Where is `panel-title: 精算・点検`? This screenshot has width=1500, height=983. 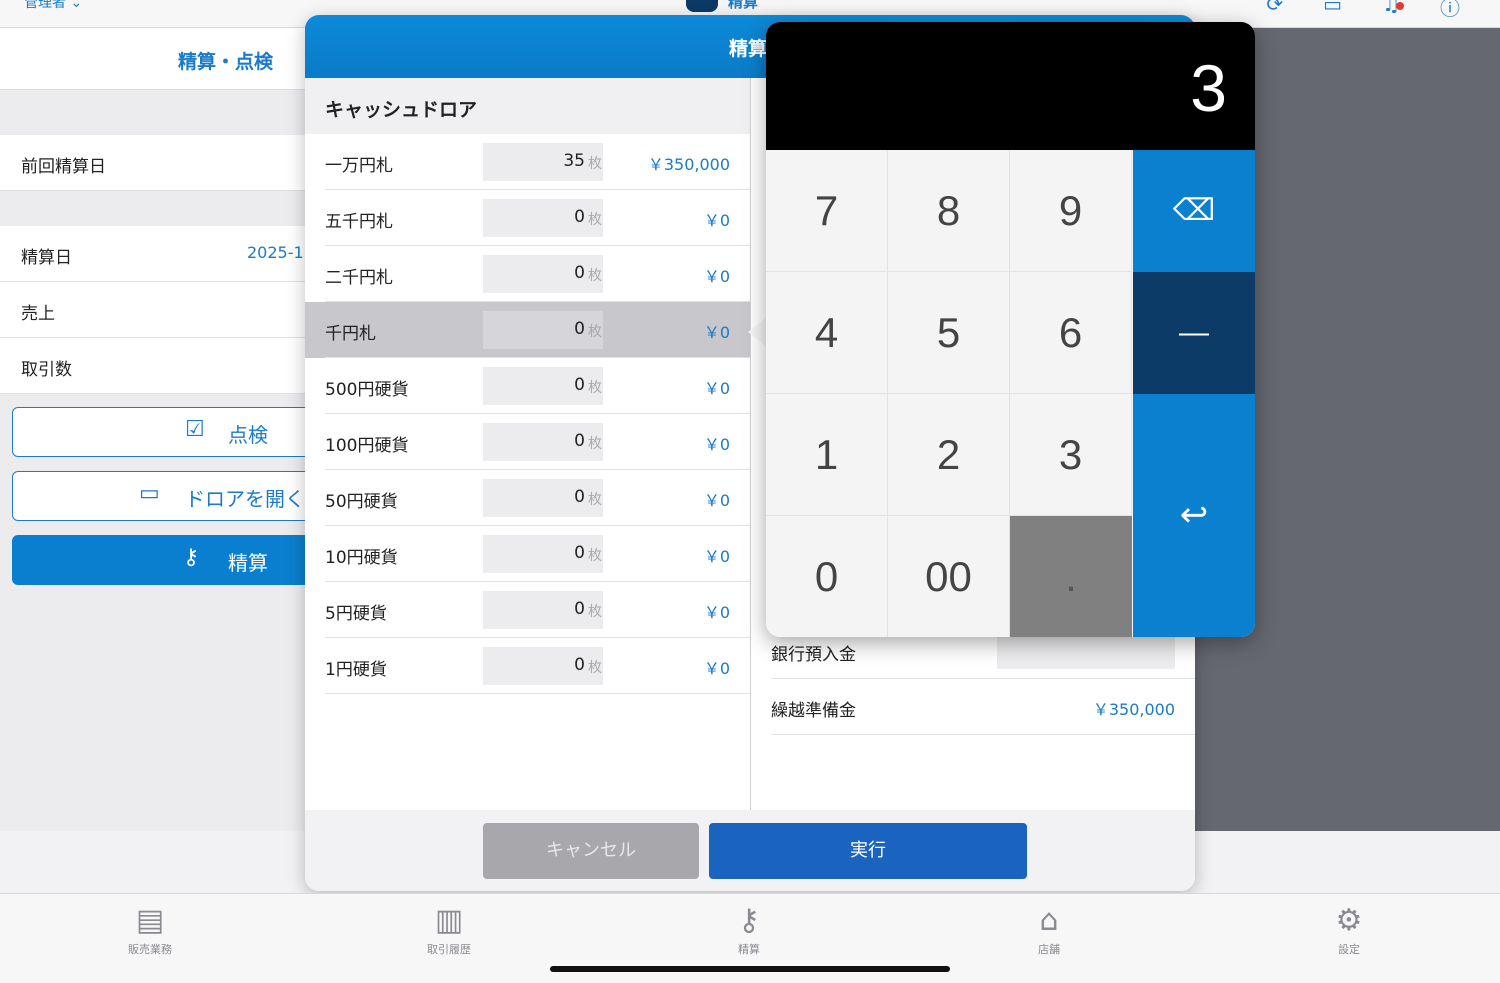
panel-title: 精算・点検 is located at coordinates (226, 62).